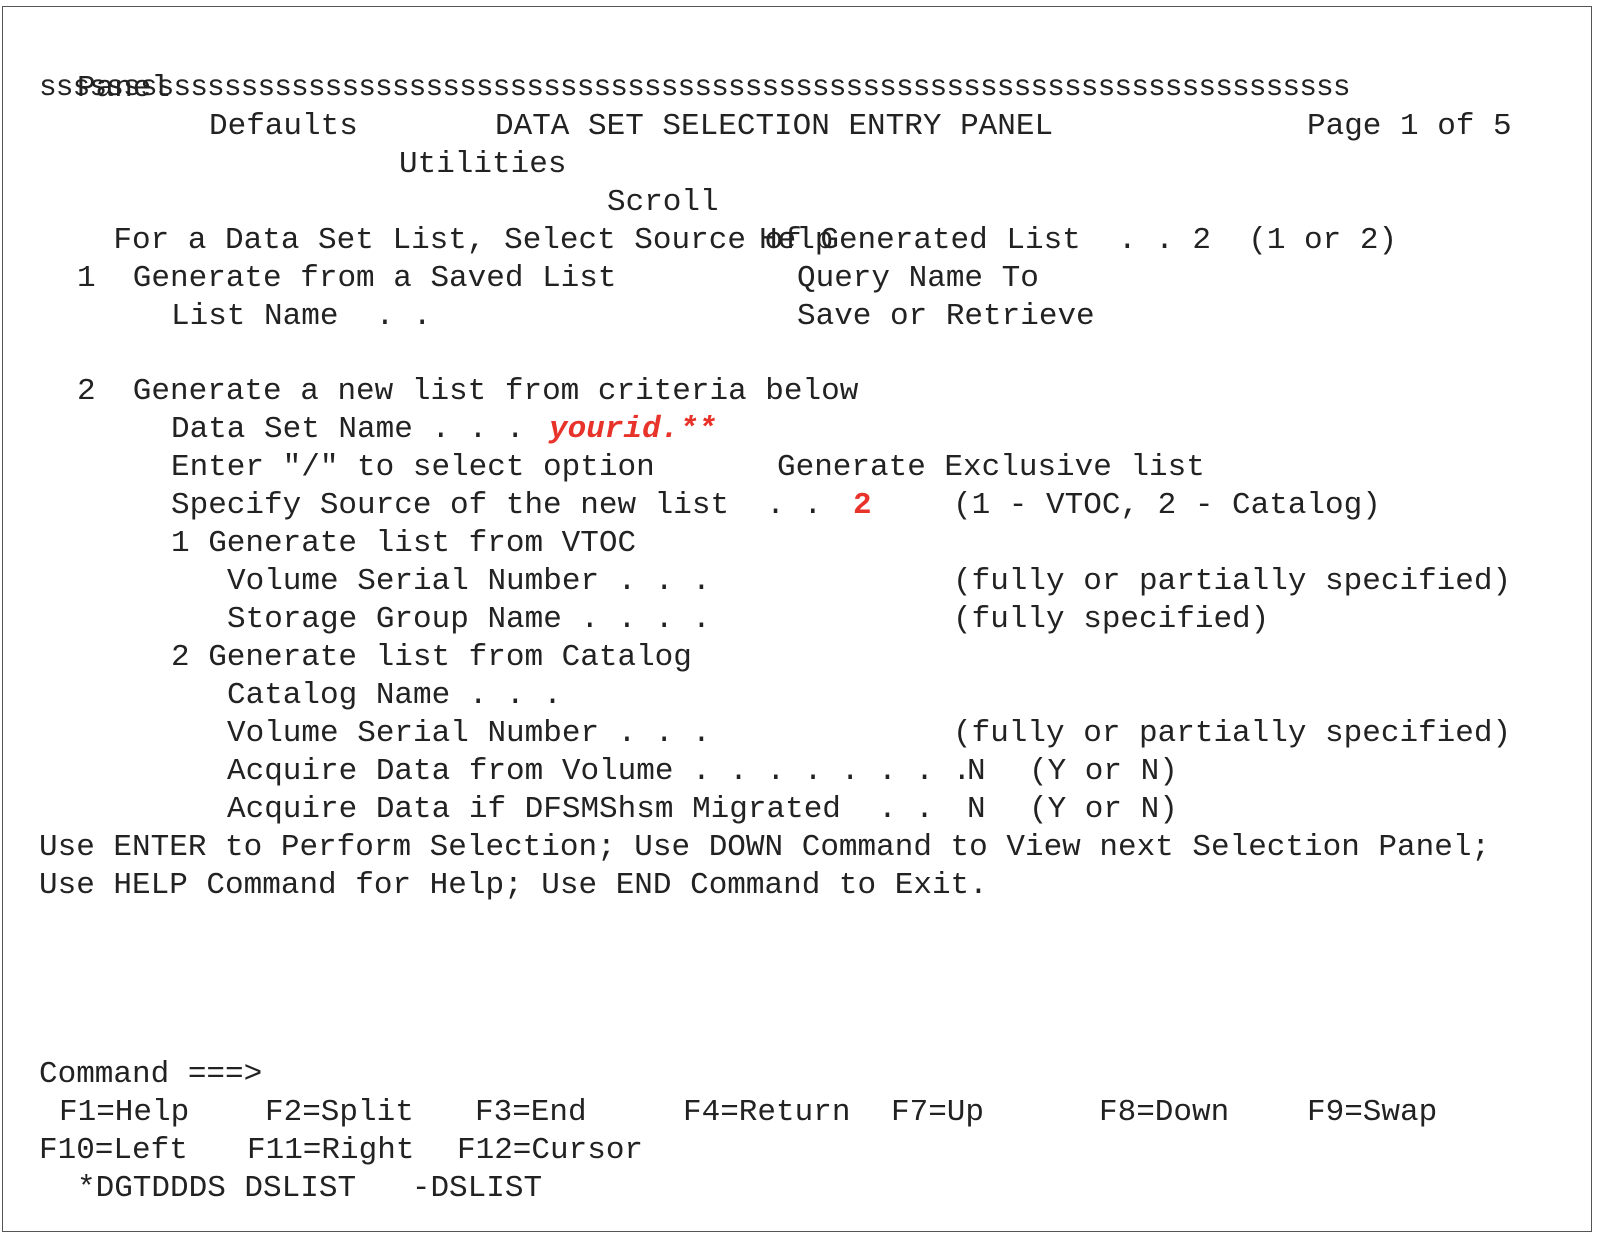  What do you see at coordinates (599, 771) in the screenshot?
I see `acquire-volume-label: Acquire Data from Volume . . . . . . . .` at bounding box center [599, 771].